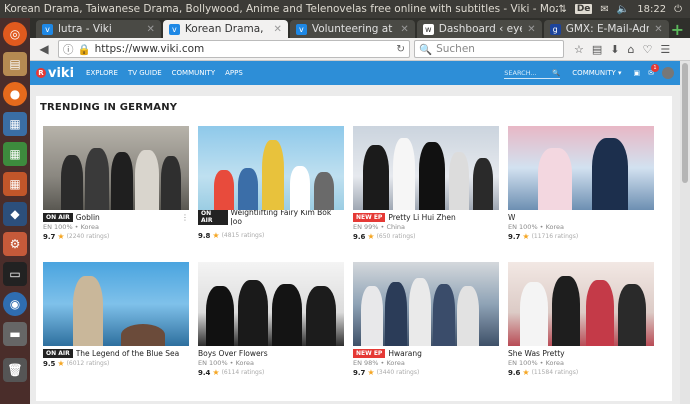 The image size is (690, 404). I want to click on files-icon: ▤, so click(15, 64).